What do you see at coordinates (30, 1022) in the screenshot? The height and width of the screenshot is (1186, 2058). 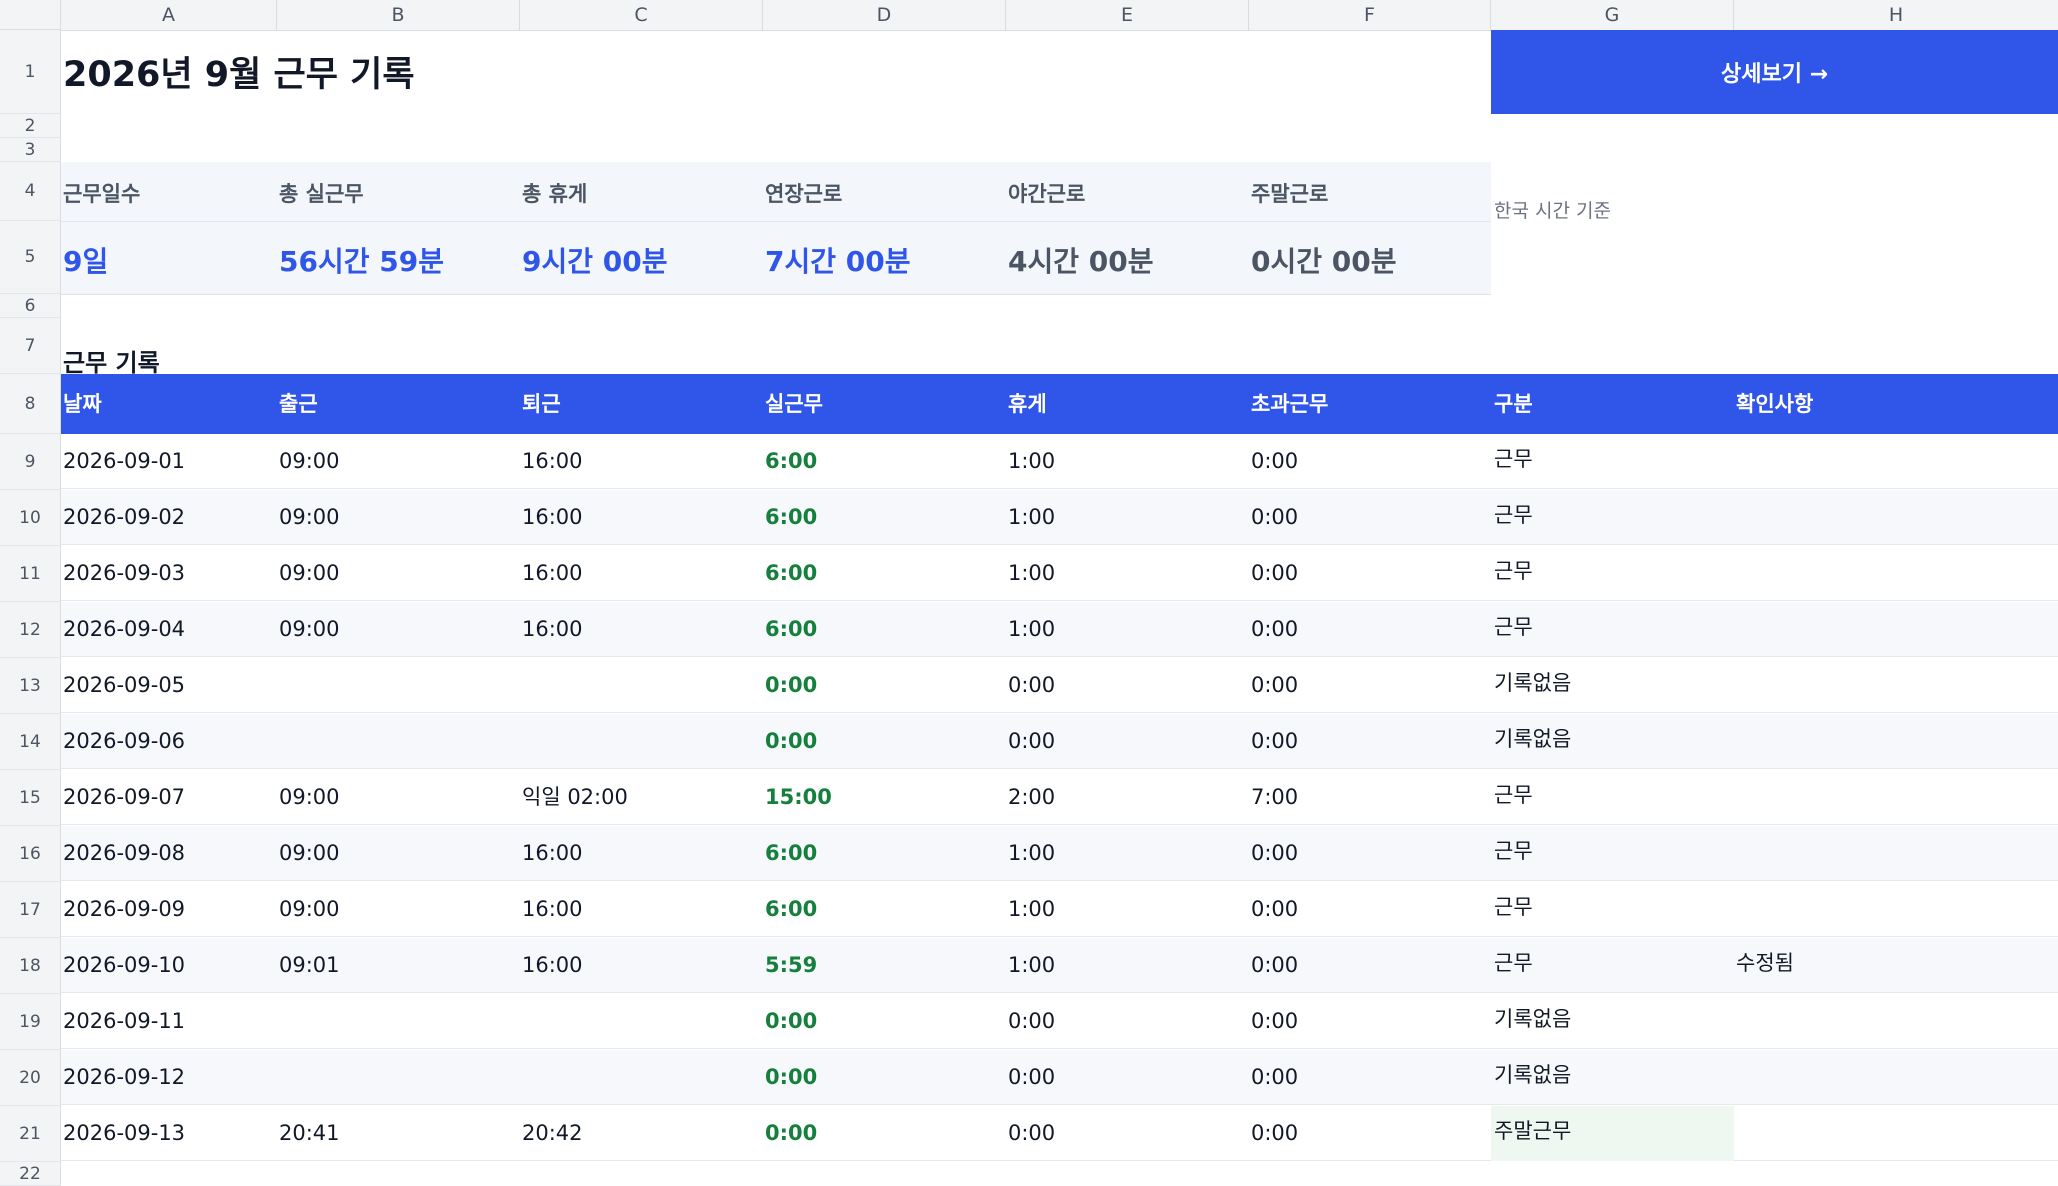 I see `row-header-19: 19` at bounding box center [30, 1022].